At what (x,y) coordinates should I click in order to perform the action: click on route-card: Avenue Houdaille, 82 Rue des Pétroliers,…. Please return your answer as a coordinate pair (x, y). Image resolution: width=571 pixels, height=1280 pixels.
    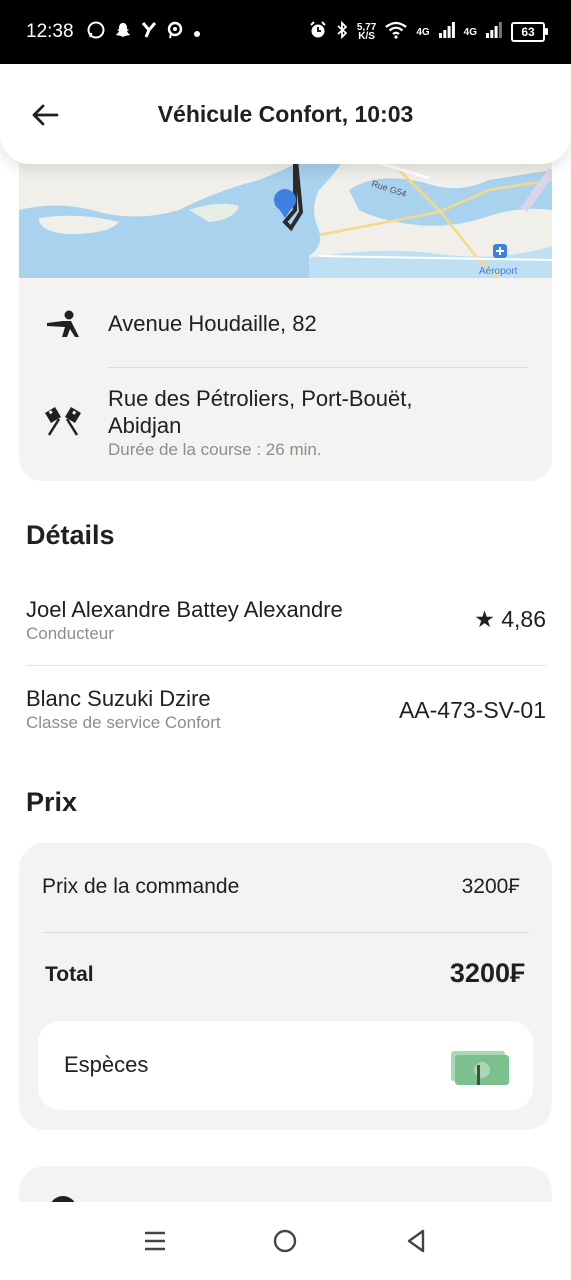
    Looking at the image, I should click on (285, 379).